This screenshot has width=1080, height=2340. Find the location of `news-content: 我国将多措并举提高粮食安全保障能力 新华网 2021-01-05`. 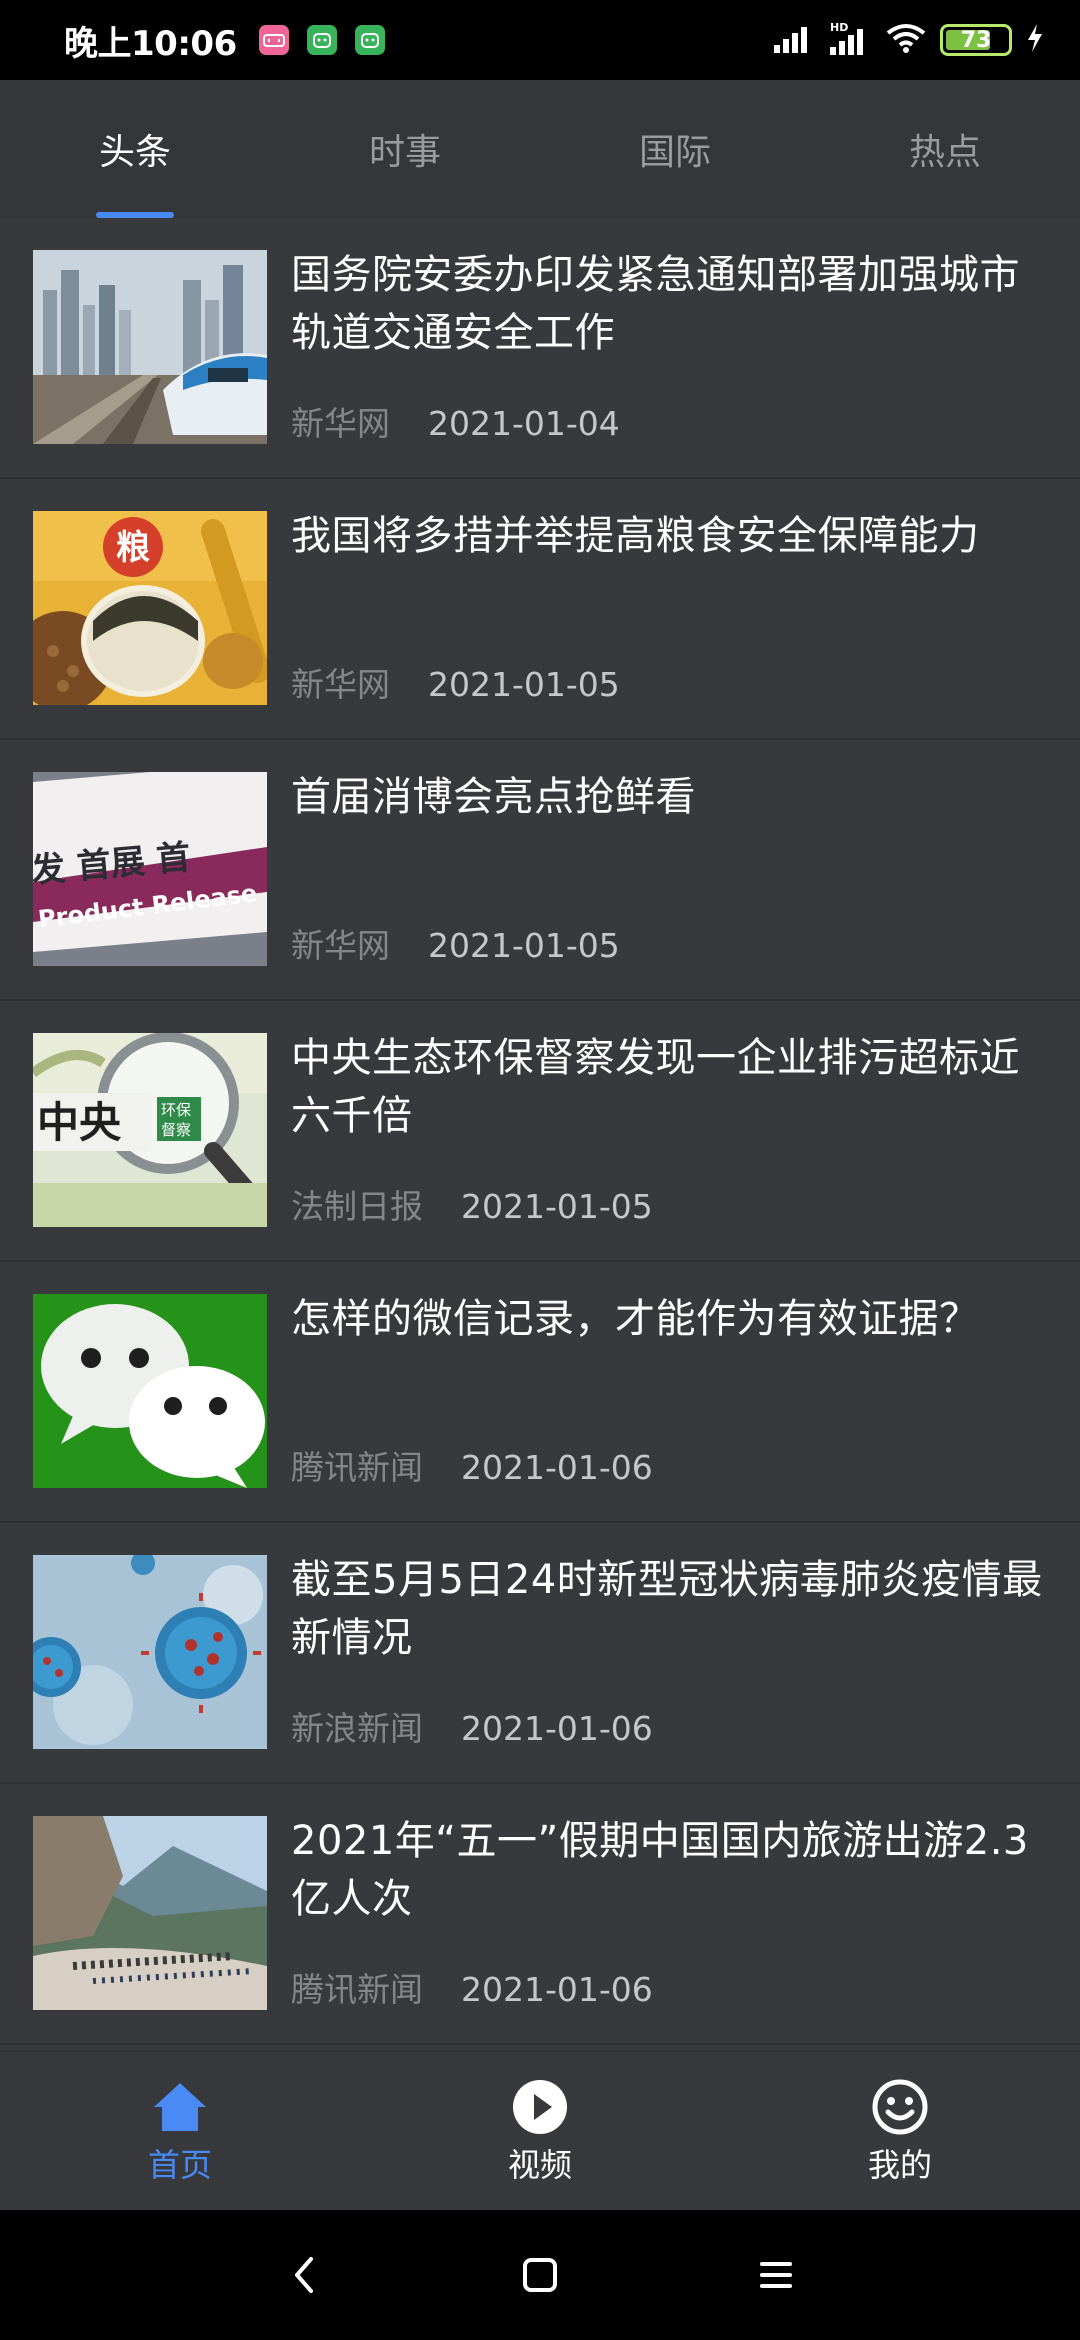

news-content: 我国将多措并举提高粮食安全保障能力 新华网 2021-01-05 is located at coordinates (670, 608).